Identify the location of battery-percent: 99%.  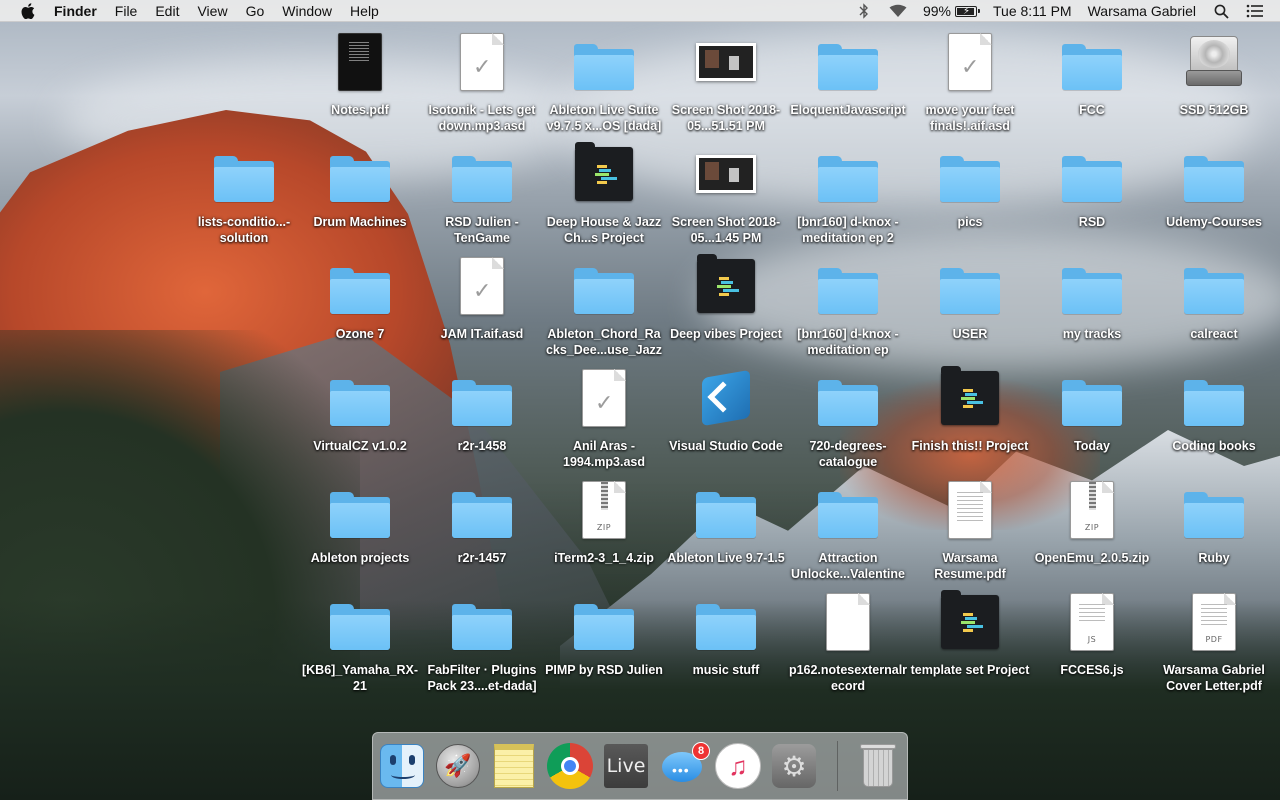
(936, 11).